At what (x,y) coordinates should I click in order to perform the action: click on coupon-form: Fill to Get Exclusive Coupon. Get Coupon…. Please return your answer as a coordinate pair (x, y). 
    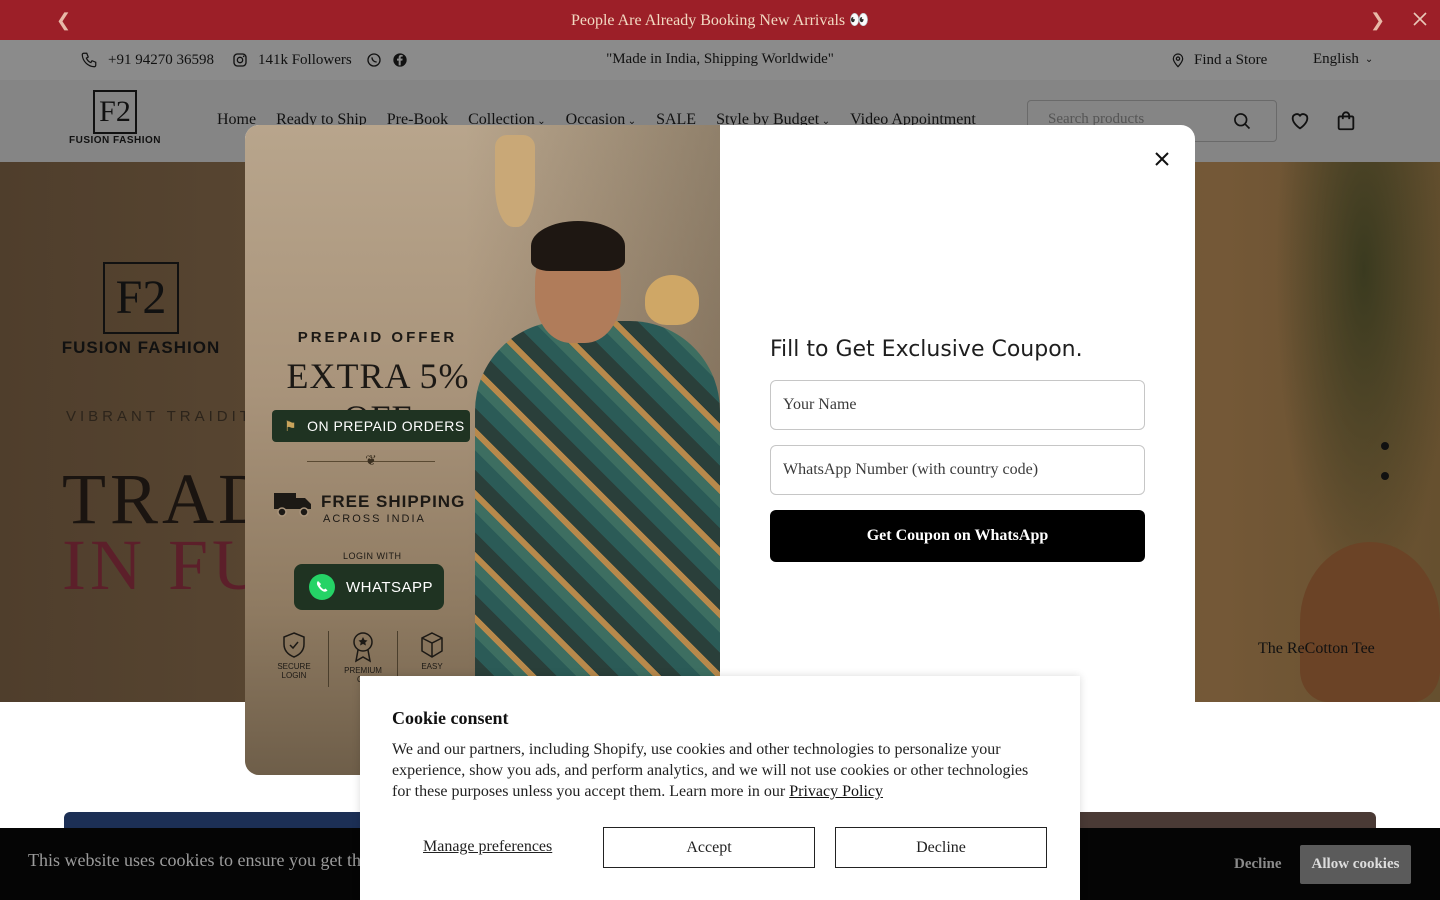
    Looking at the image, I should click on (957, 449).